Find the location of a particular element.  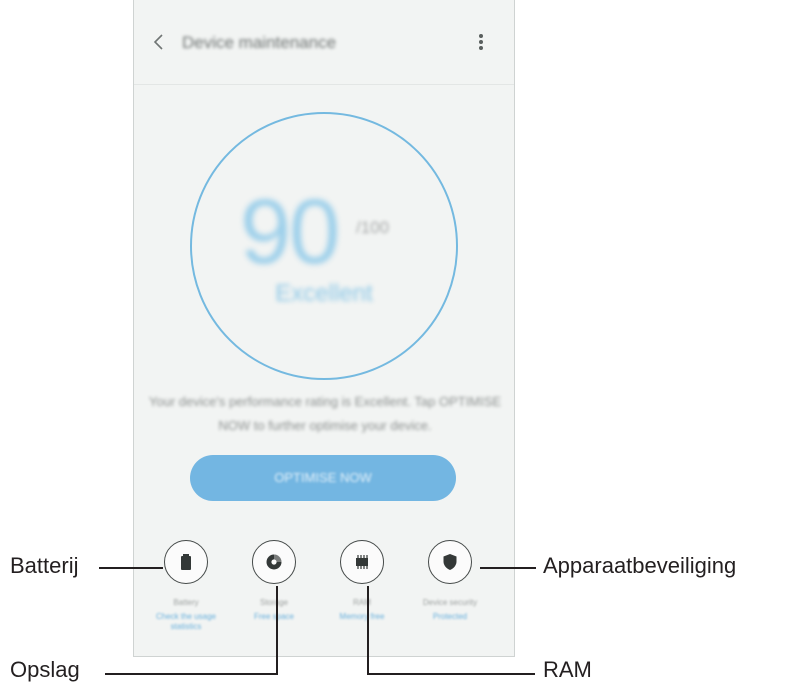

callout-battery: Batterij is located at coordinates (44, 565).